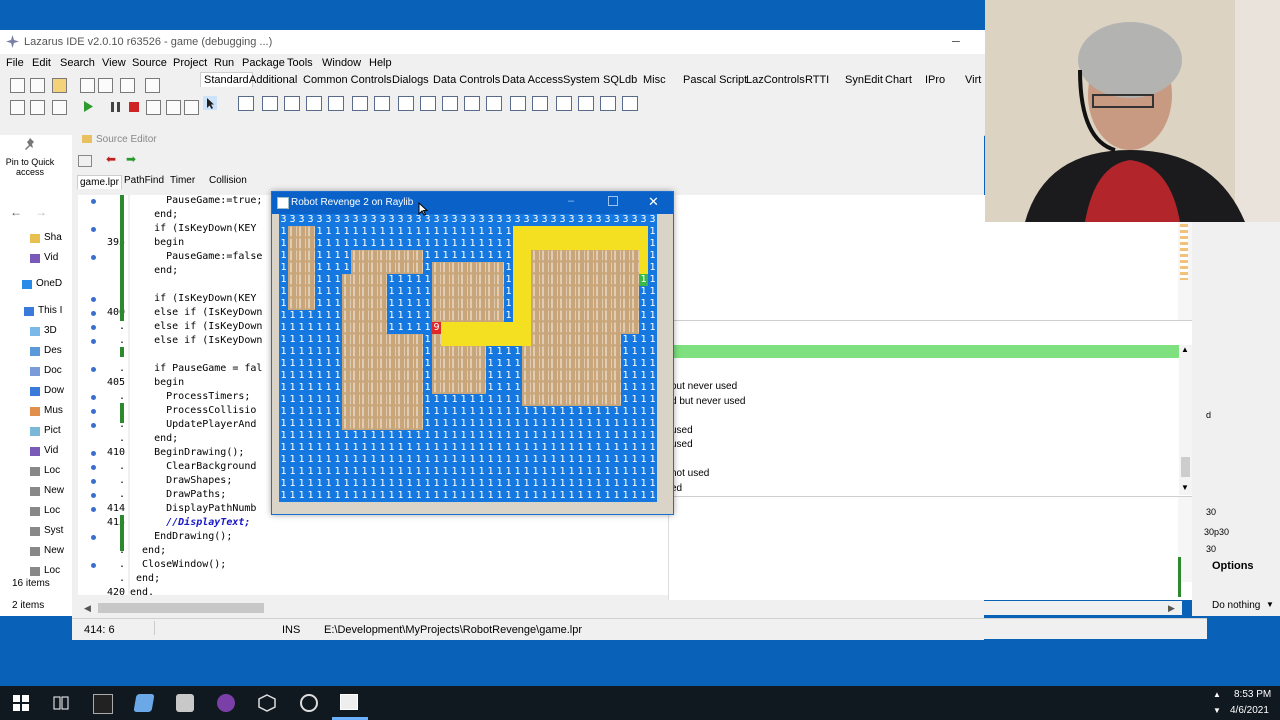  What do you see at coordinates (1217, 710) in the screenshot?
I see `tray-down-icon: ▼` at bounding box center [1217, 710].